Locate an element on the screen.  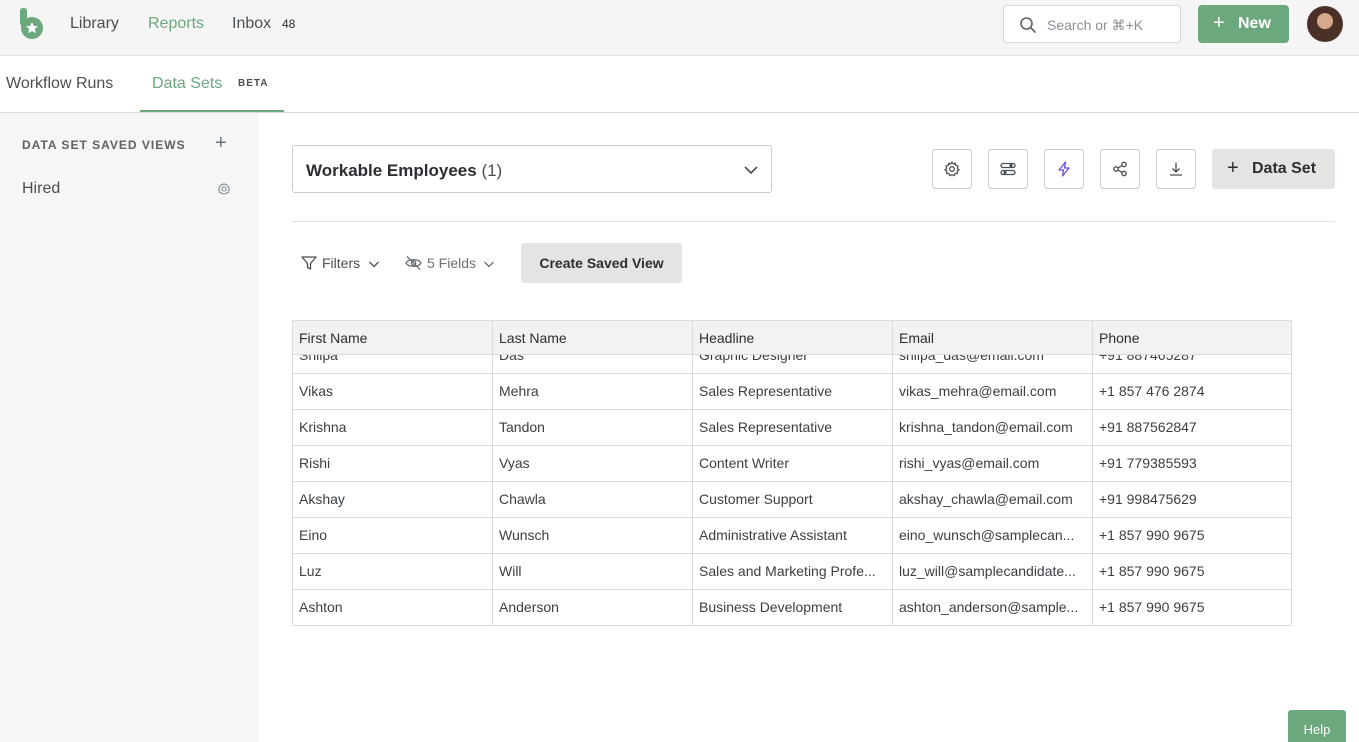
tab-workflow-runs: Workflow Runs is located at coordinates (59, 84).